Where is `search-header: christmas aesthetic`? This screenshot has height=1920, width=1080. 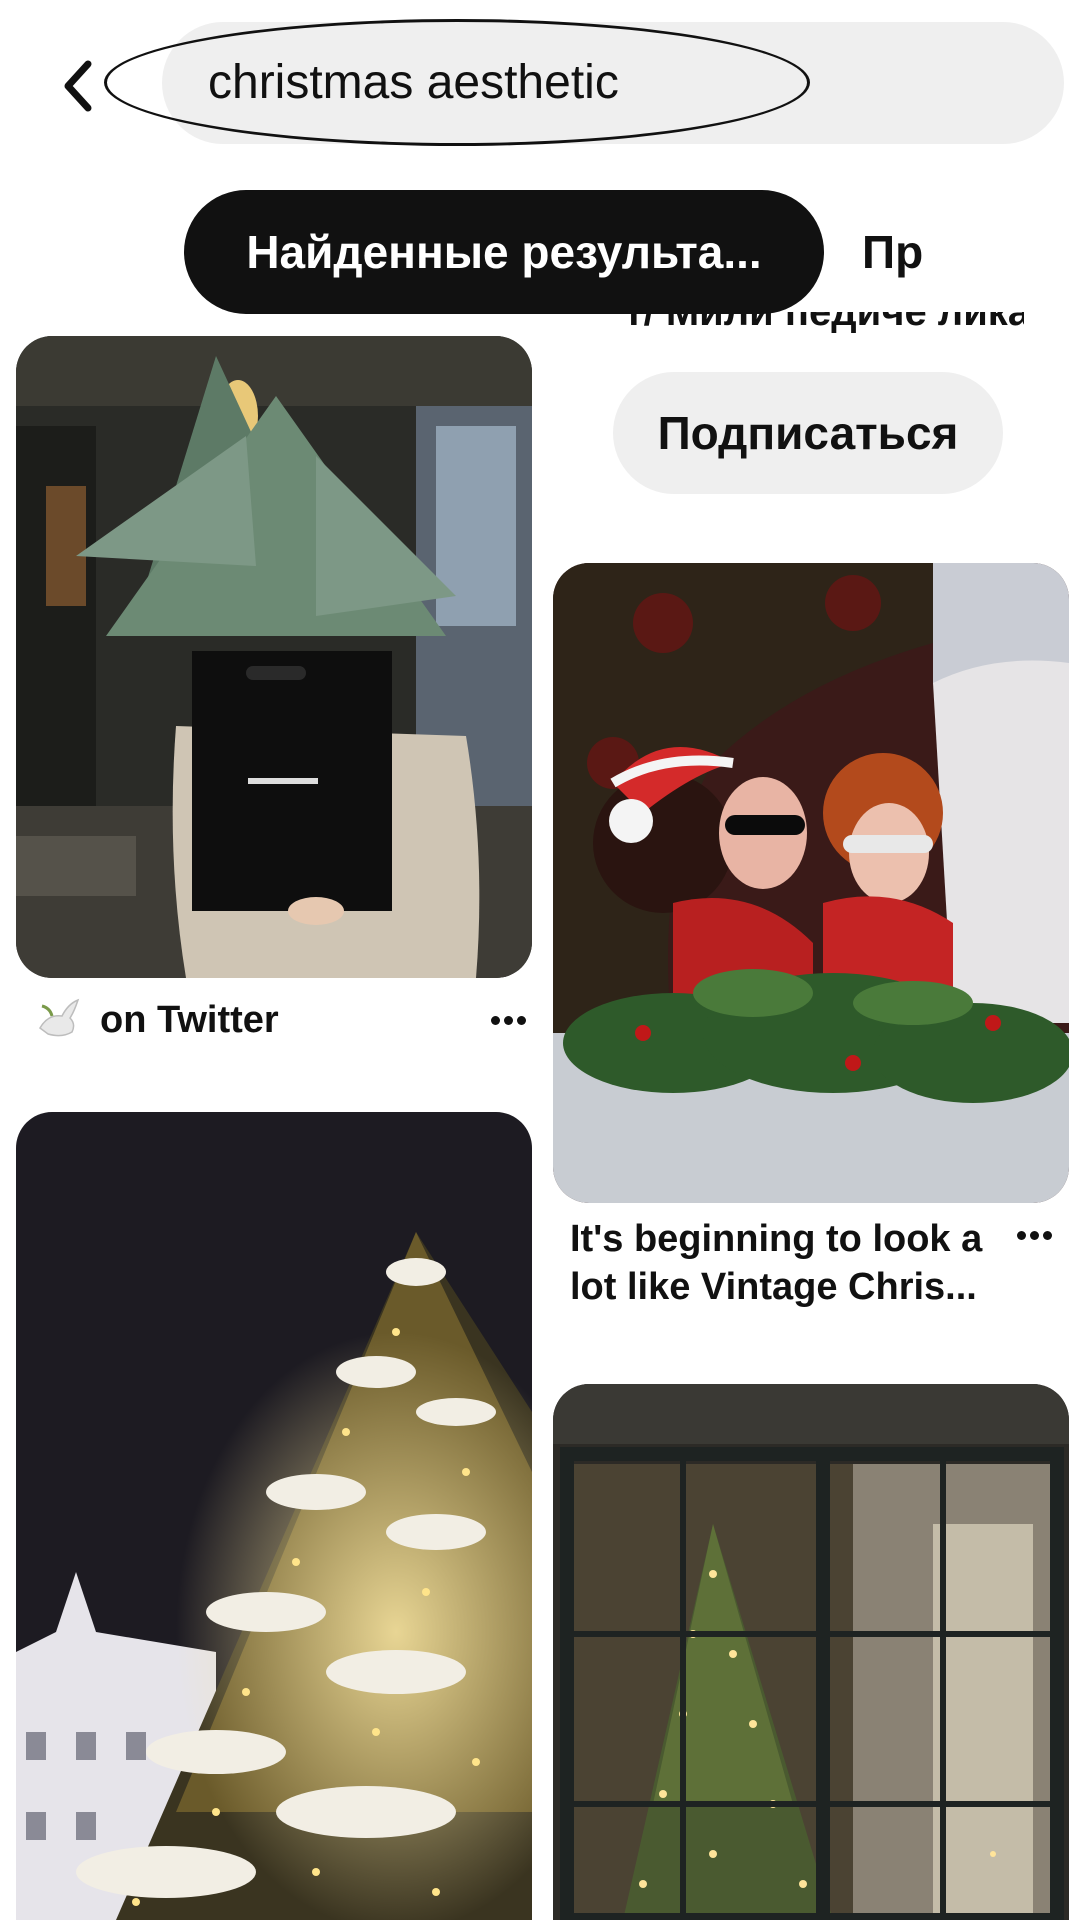
search-header: christmas aesthetic is located at coordinates (540, 85).